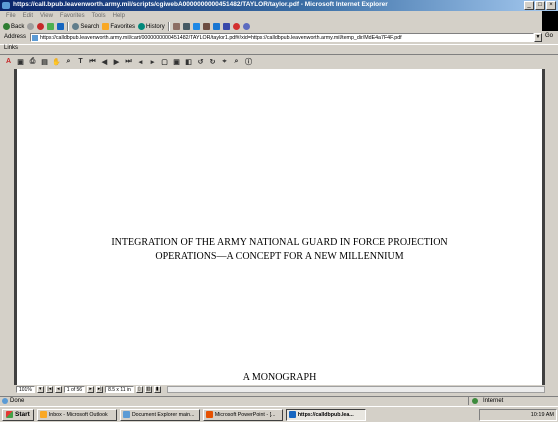 Image resolution: width=558 pixels, height=422 pixels. Describe the element at coordinates (99, 16) in the screenshot. I see `menu-tools: Tools` at that location.